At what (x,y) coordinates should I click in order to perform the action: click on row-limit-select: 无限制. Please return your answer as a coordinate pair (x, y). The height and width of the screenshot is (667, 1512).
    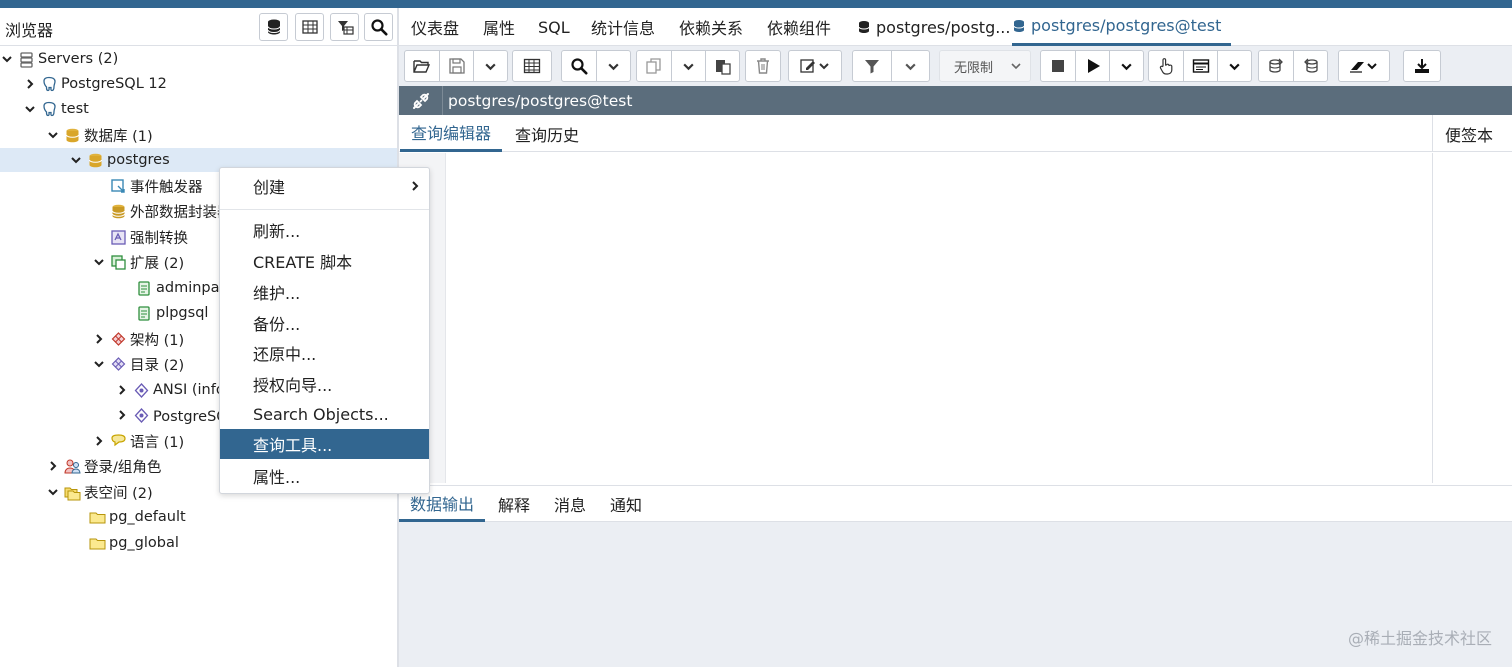
    Looking at the image, I should click on (985, 66).